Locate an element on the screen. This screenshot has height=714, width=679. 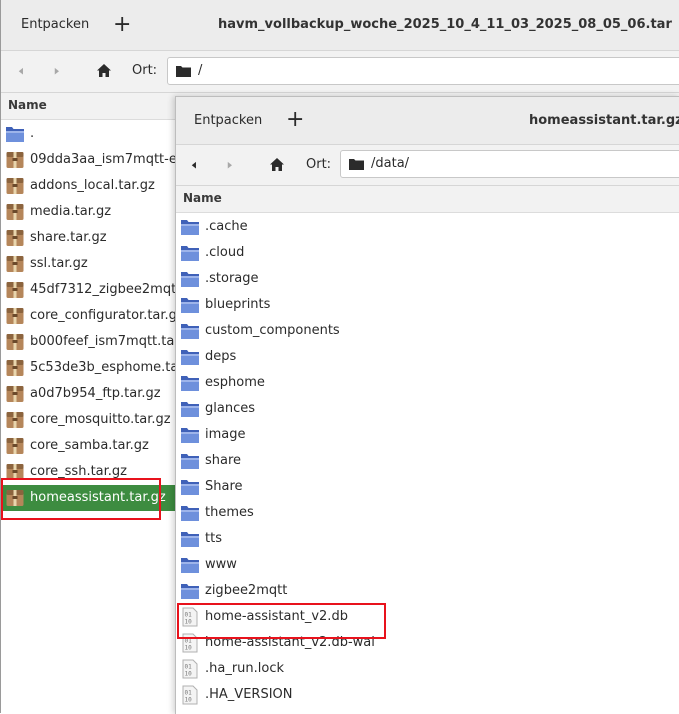
folder-row: custom_components is located at coordinates (427, 331).